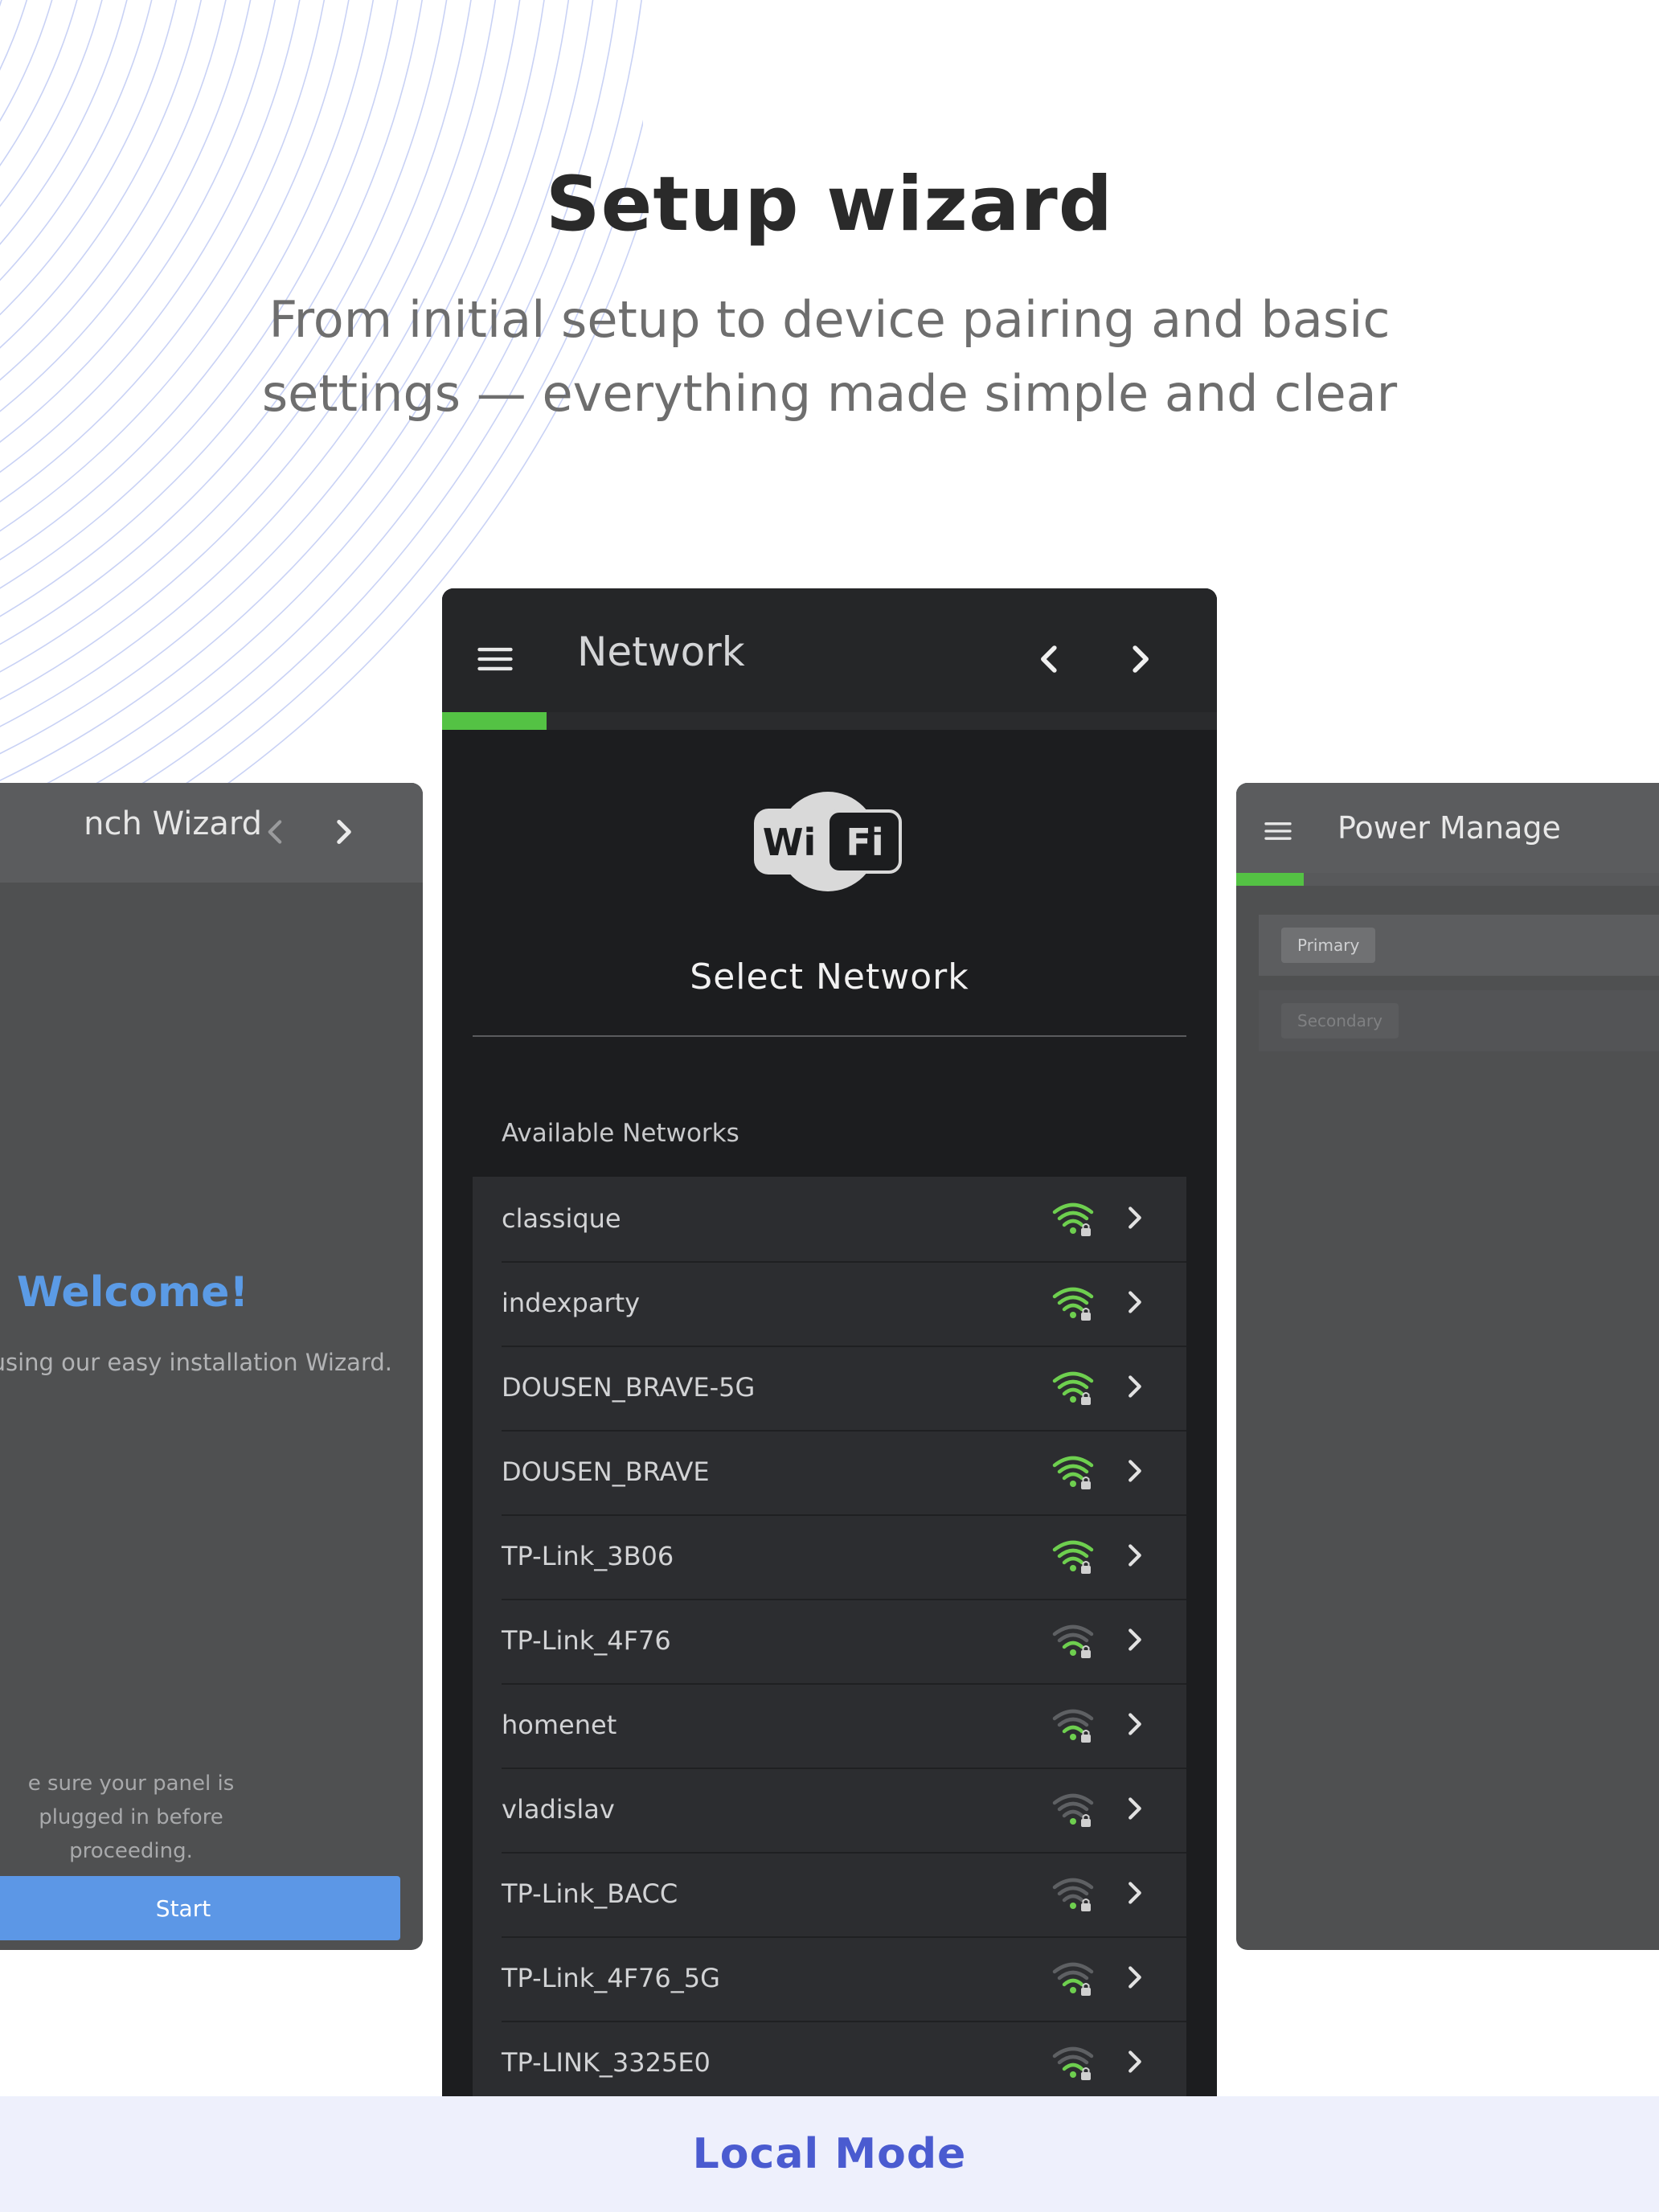 Image resolution: width=1659 pixels, height=2212 pixels. What do you see at coordinates (606, 1471) in the screenshot?
I see `network-name: DOUSEN_BRAVE` at bounding box center [606, 1471].